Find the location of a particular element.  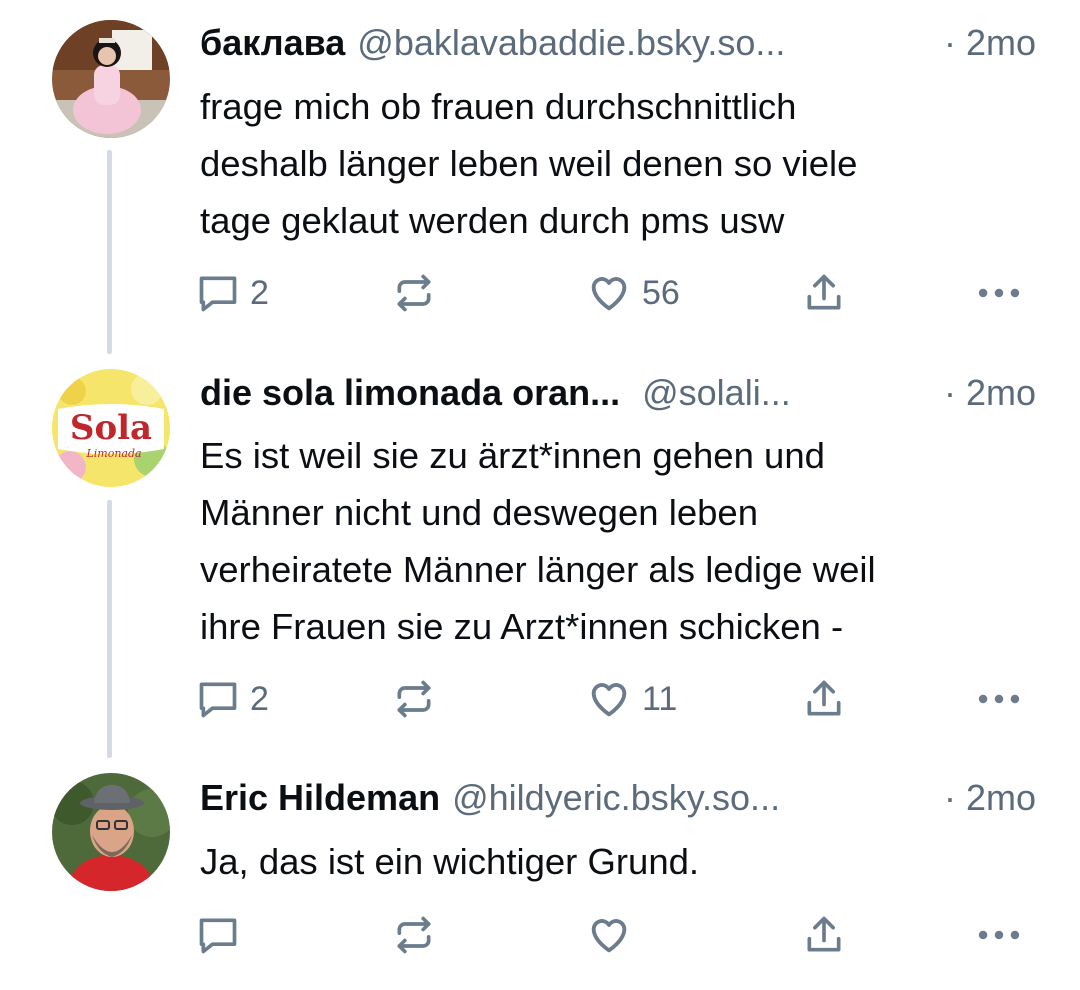

avatar-baklava is located at coordinates (111, 79).